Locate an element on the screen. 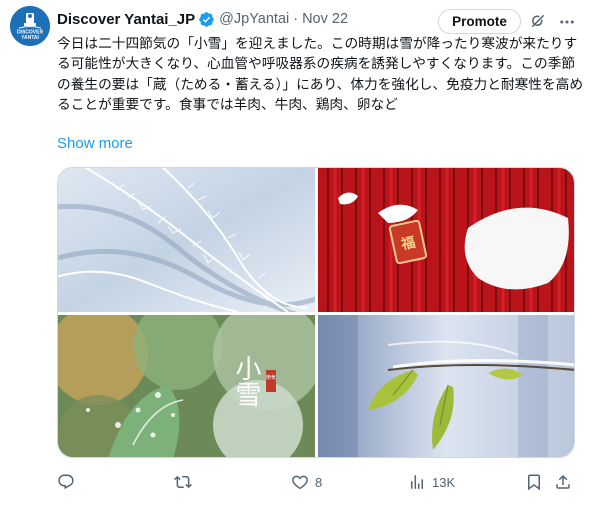 The height and width of the screenshot is (505, 601). image-seal-text: 節気 is located at coordinates (271, 377).